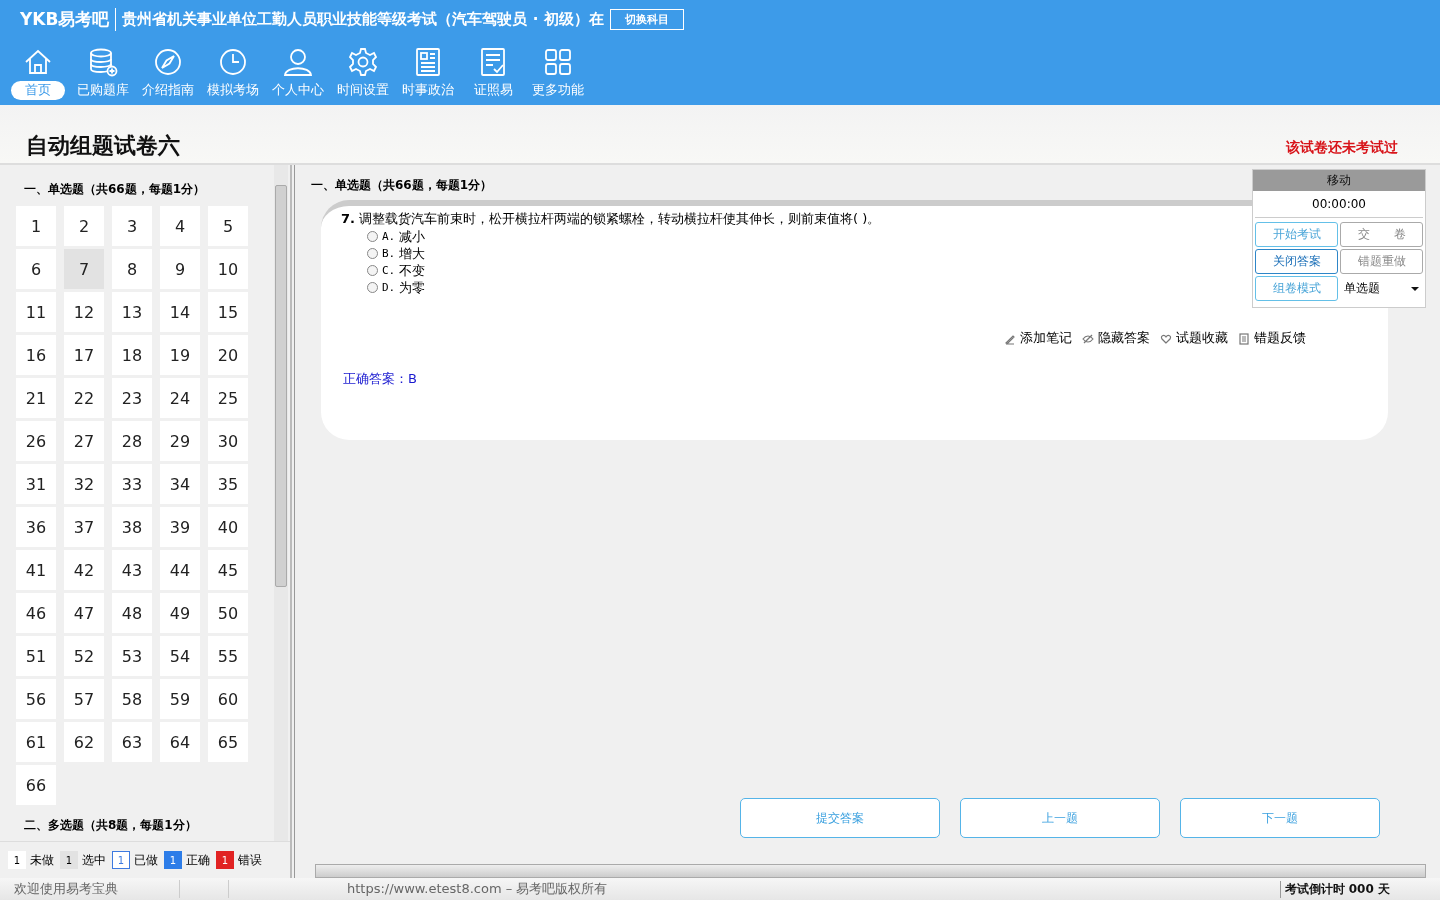 The width and height of the screenshot is (1440, 900). I want to click on question-number: 31, so click(36, 484).